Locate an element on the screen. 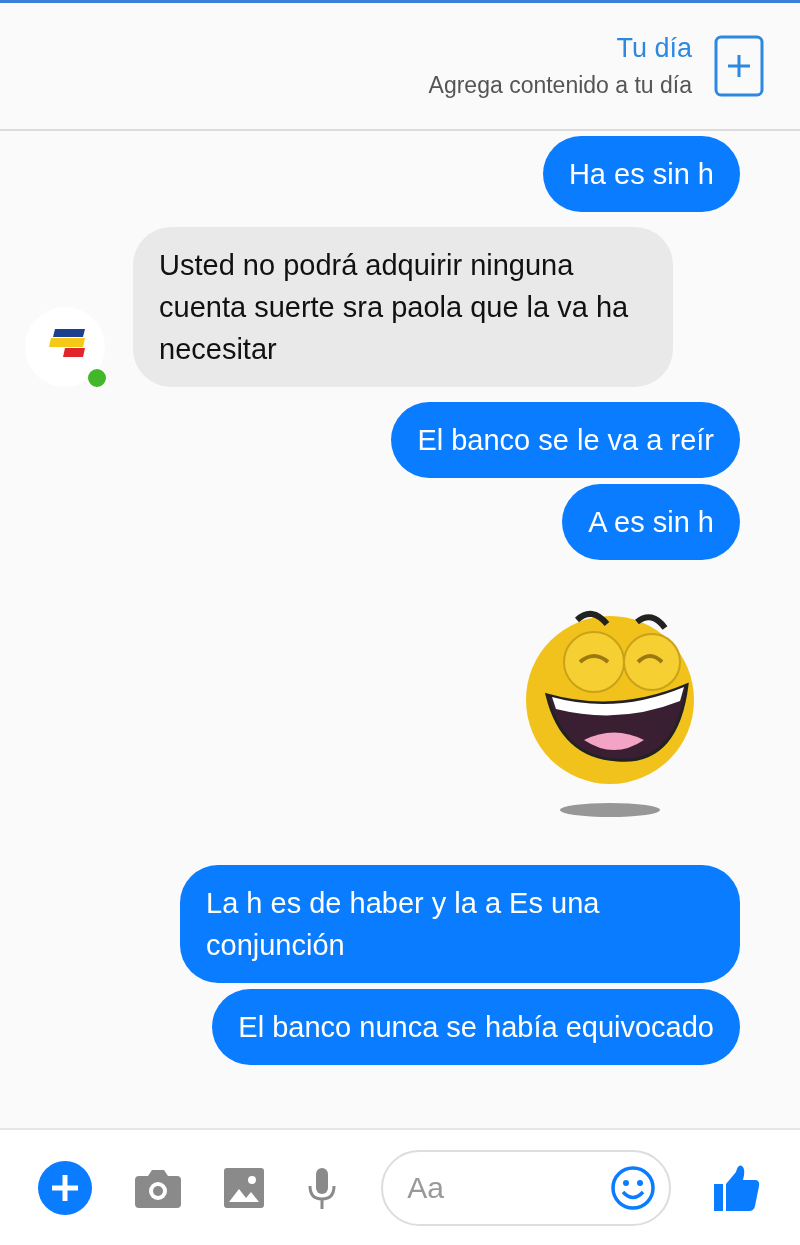  story-title: Tu día is located at coordinates (654, 48).